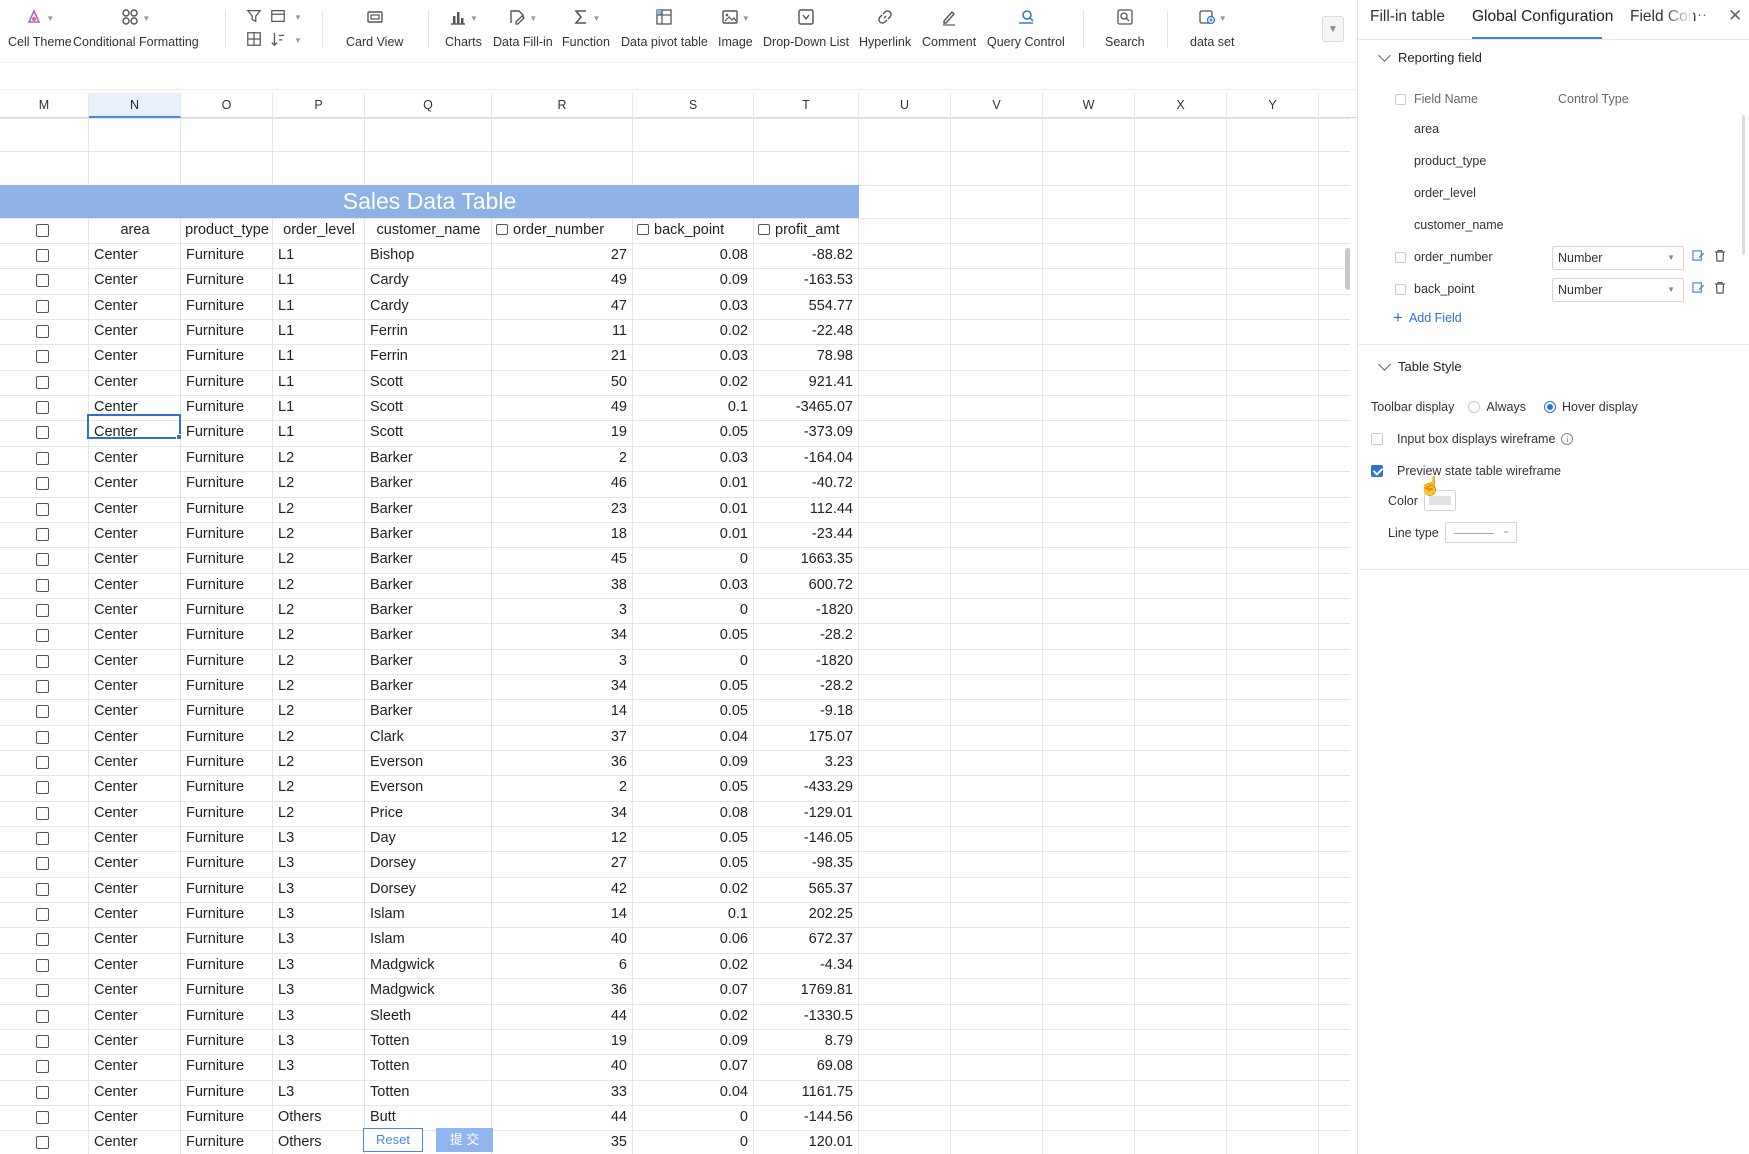 The height and width of the screenshot is (1154, 1749). What do you see at coordinates (562, 1092) in the screenshot?
I see `cell-order-number: 33` at bounding box center [562, 1092].